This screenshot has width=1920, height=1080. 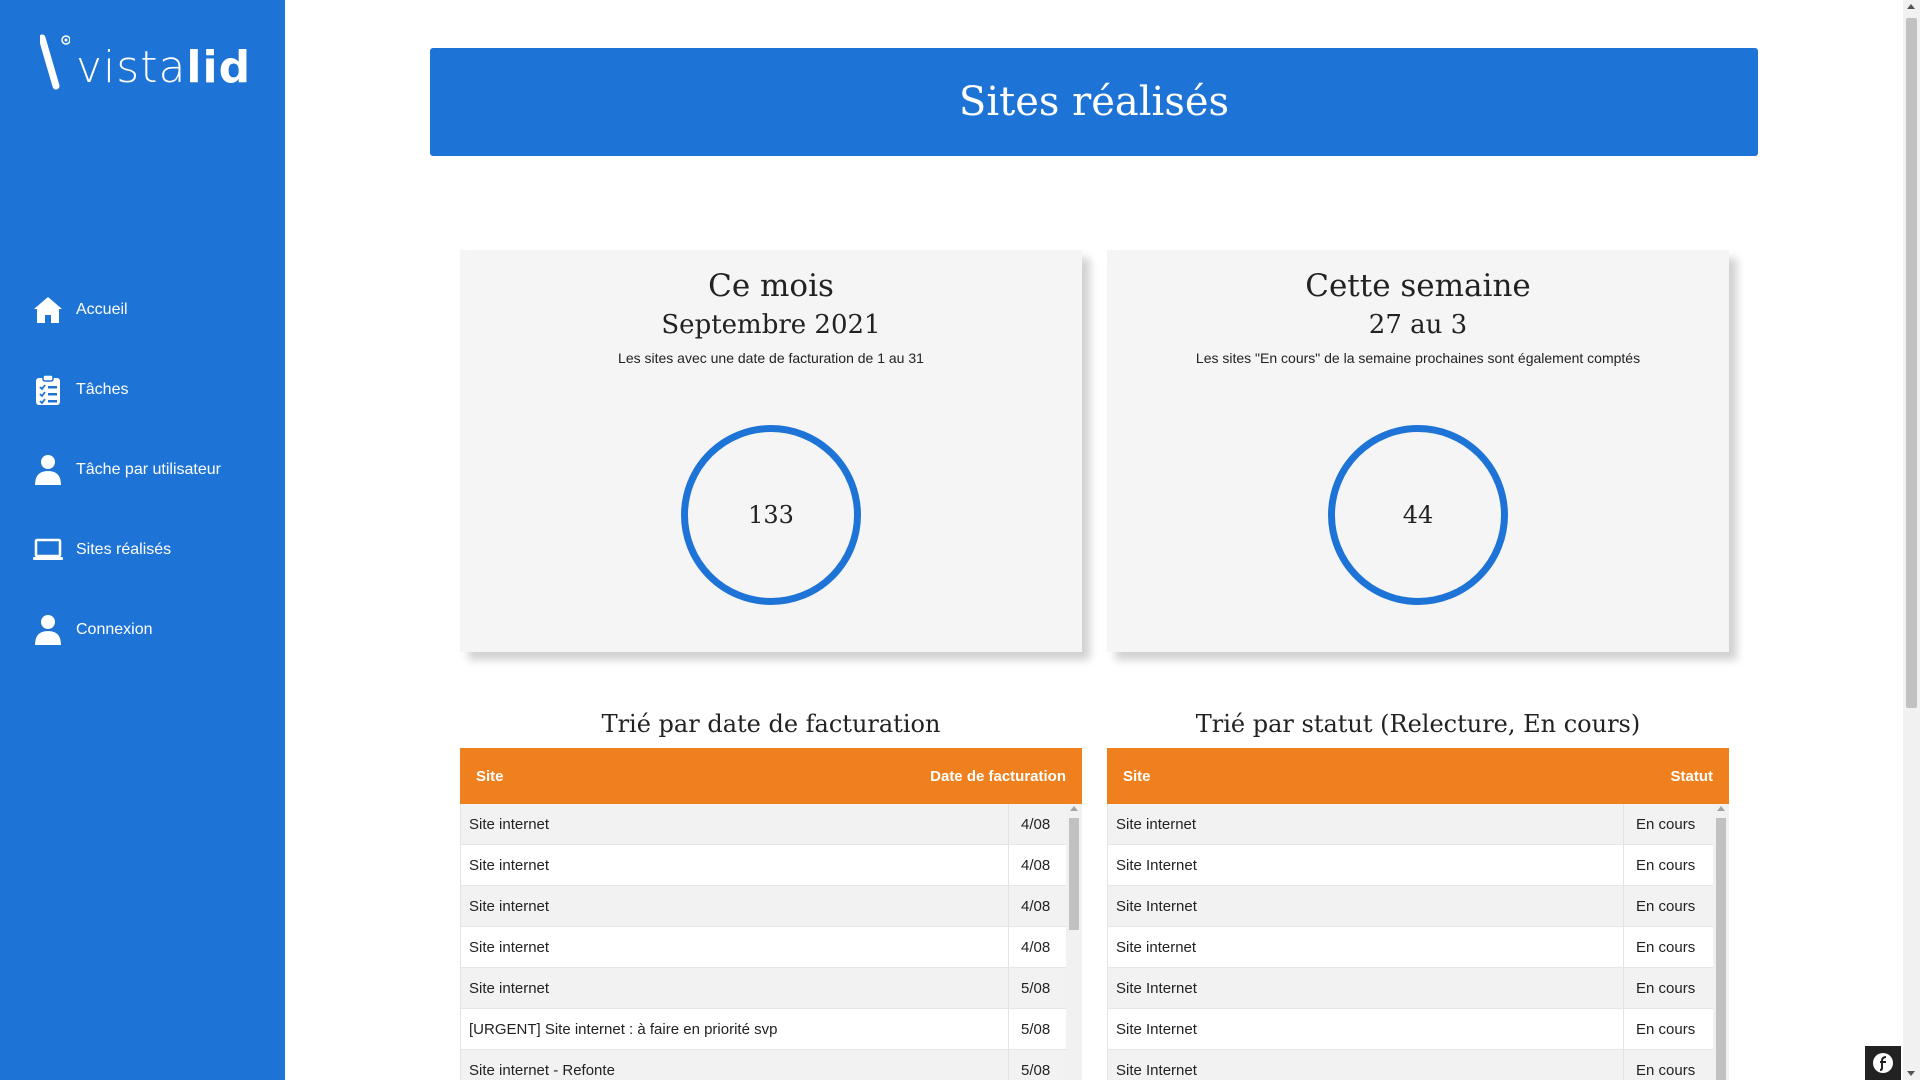 What do you see at coordinates (1418, 776) in the screenshot?
I see `table-header: Site Statut` at bounding box center [1418, 776].